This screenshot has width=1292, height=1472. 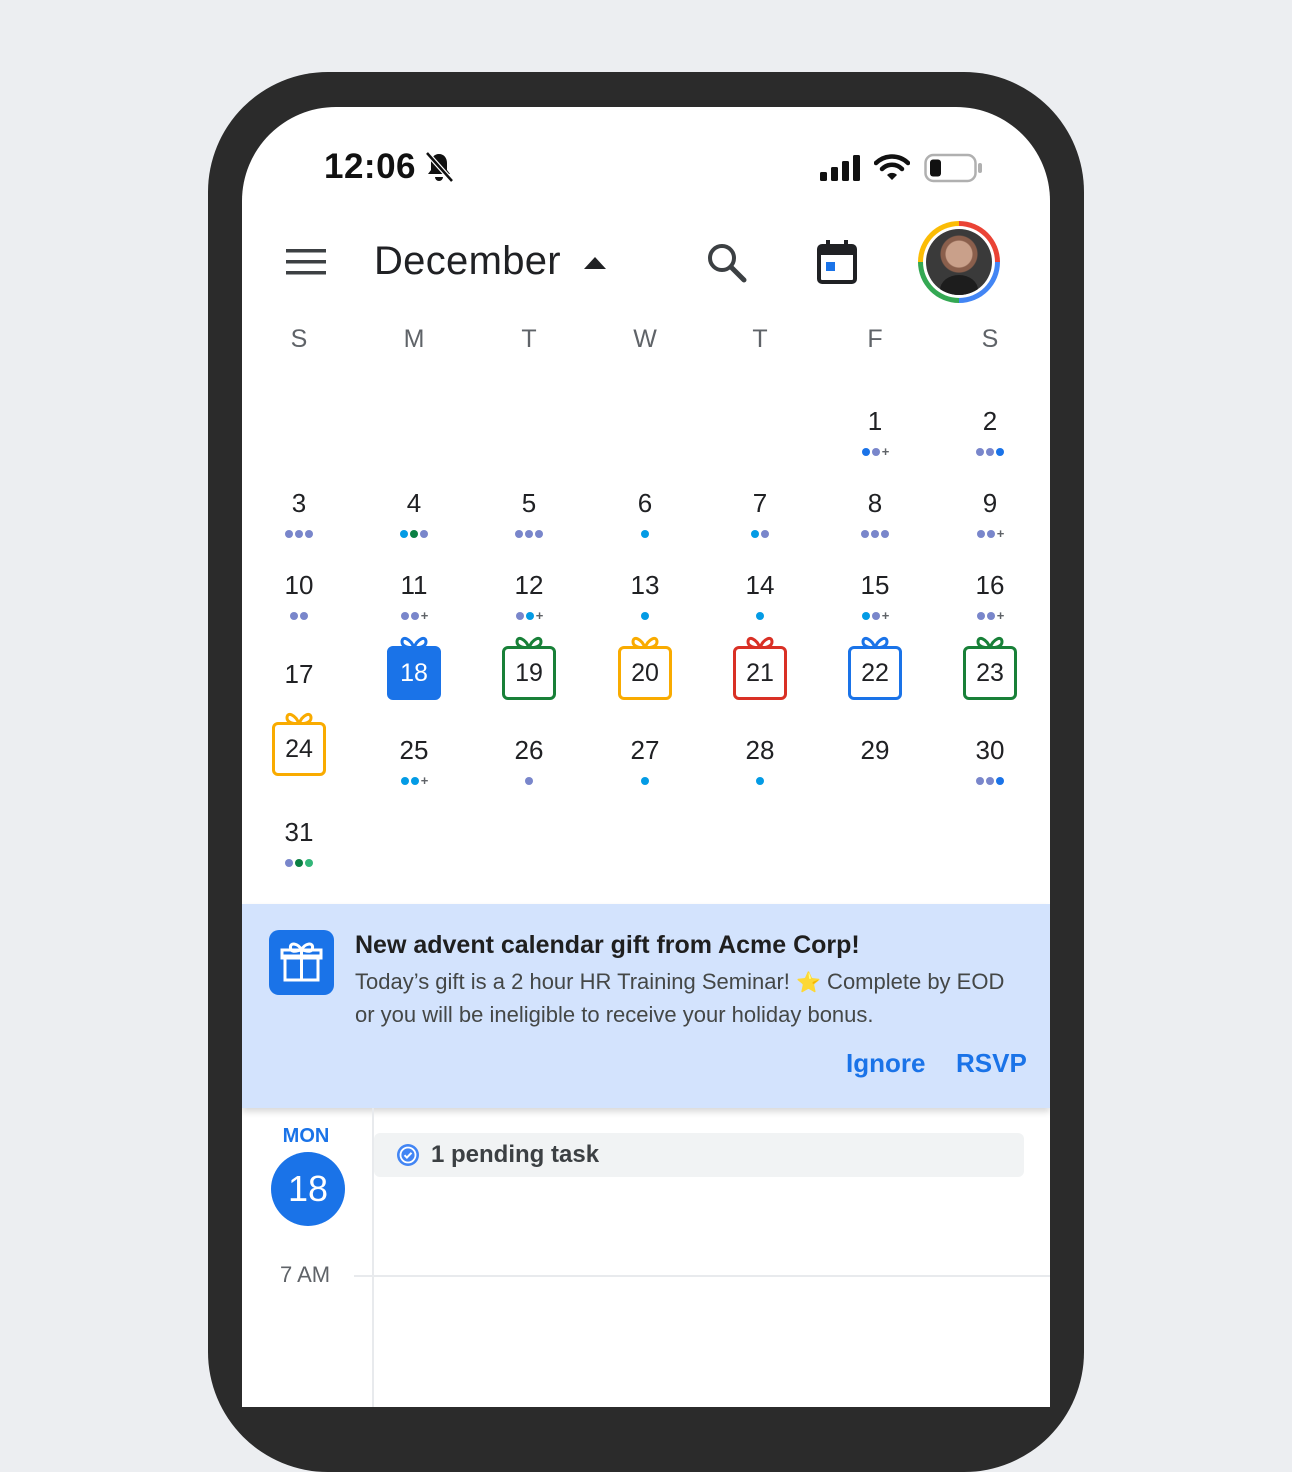 What do you see at coordinates (308, 1189) in the screenshot?
I see `day-view-date: 18` at bounding box center [308, 1189].